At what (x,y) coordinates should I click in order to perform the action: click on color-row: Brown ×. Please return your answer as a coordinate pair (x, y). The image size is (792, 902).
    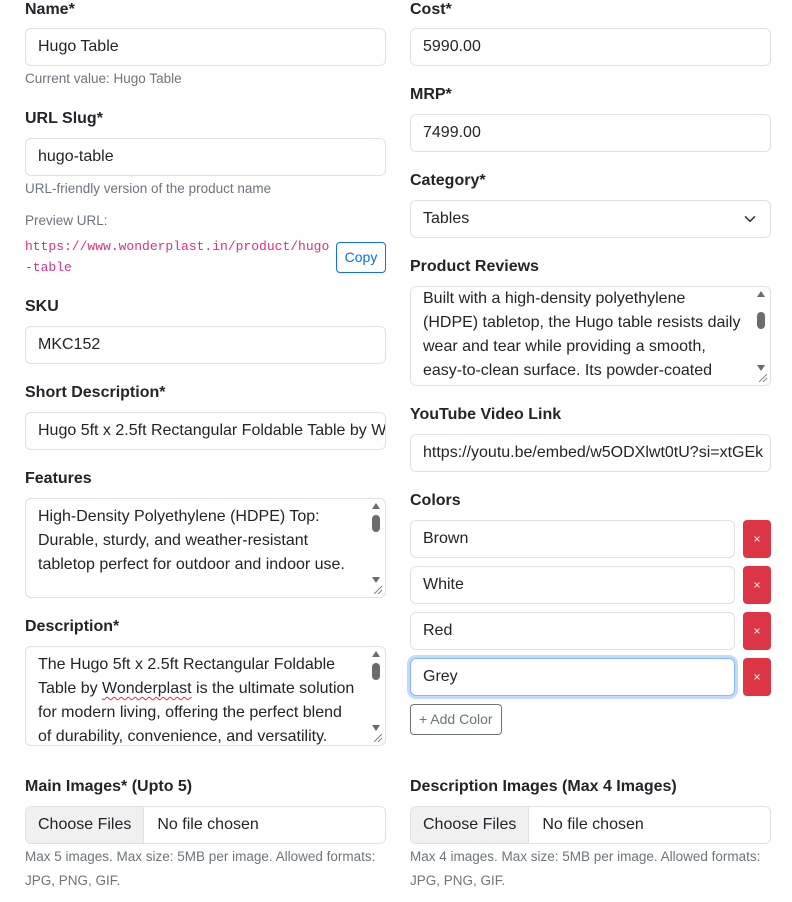
    Looking at the image, I should click on (590, 539).